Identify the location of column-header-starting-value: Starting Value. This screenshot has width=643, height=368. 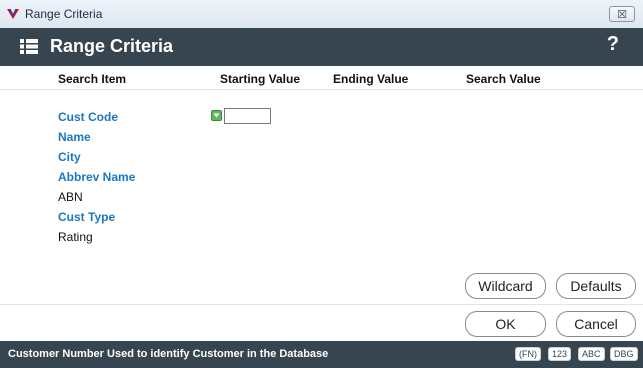
(260, 79).